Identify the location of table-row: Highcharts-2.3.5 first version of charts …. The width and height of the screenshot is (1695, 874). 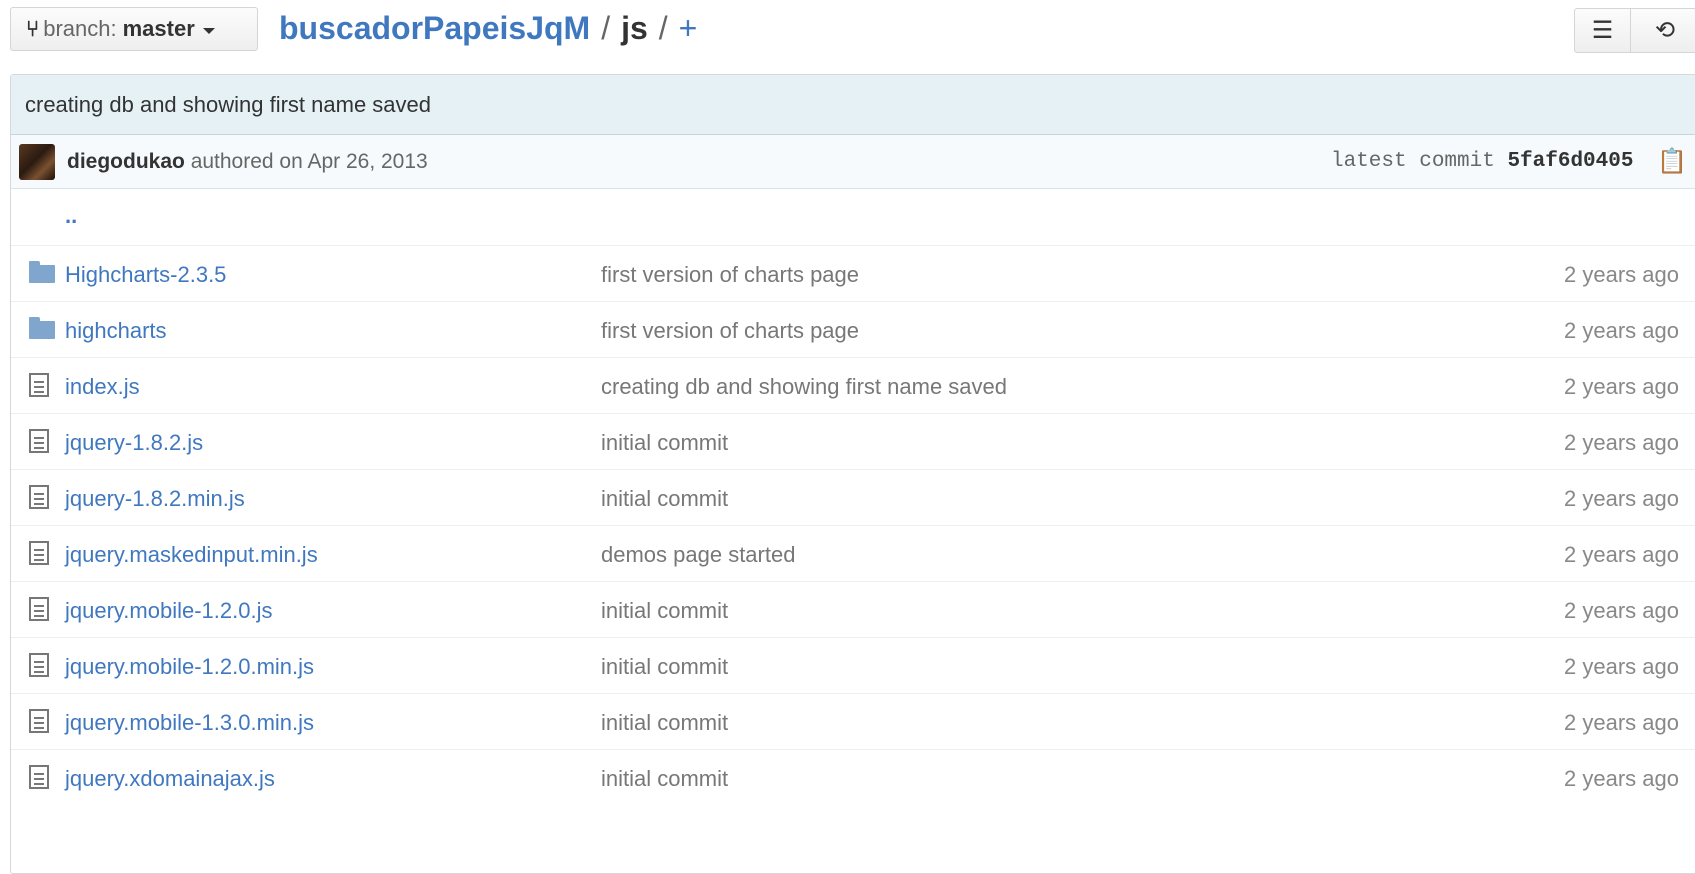
(853, 275).